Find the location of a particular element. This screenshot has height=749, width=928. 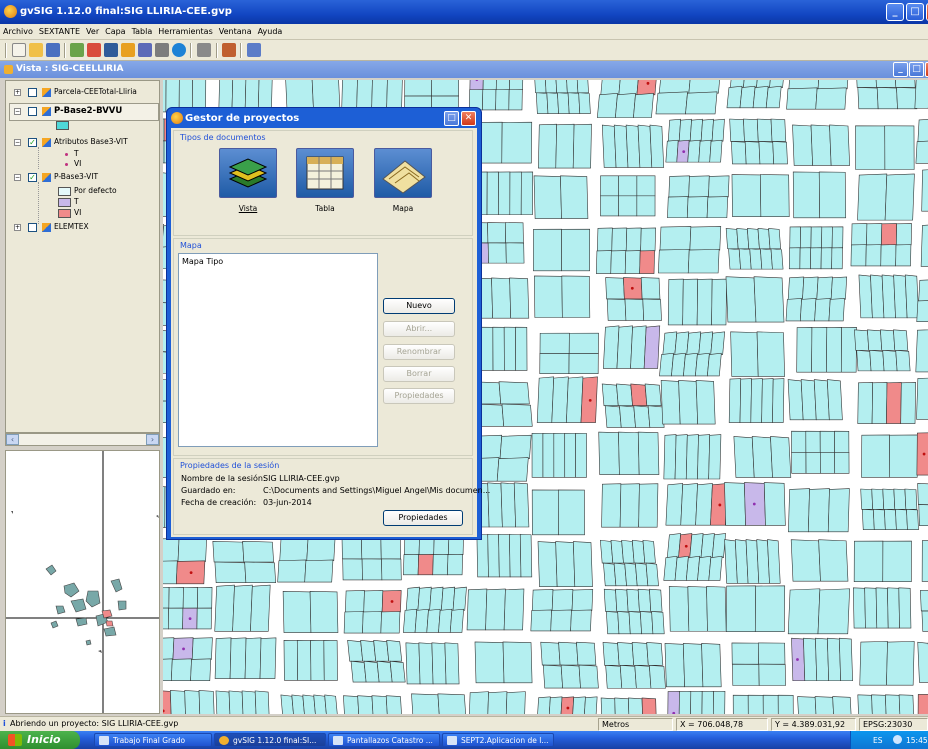

mapa-icon is located at coordinates (403, 173).